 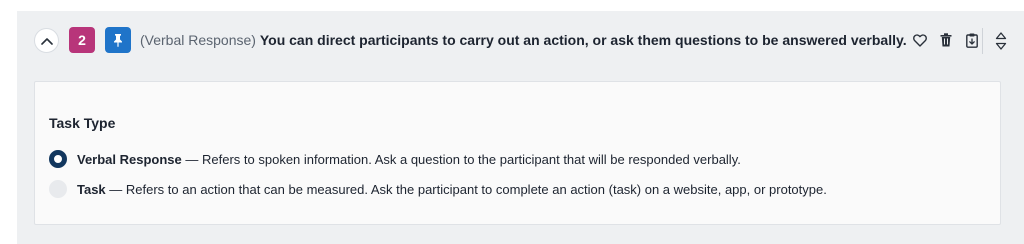 I want to click on clipboard-icon, so click(x=972, y=40).